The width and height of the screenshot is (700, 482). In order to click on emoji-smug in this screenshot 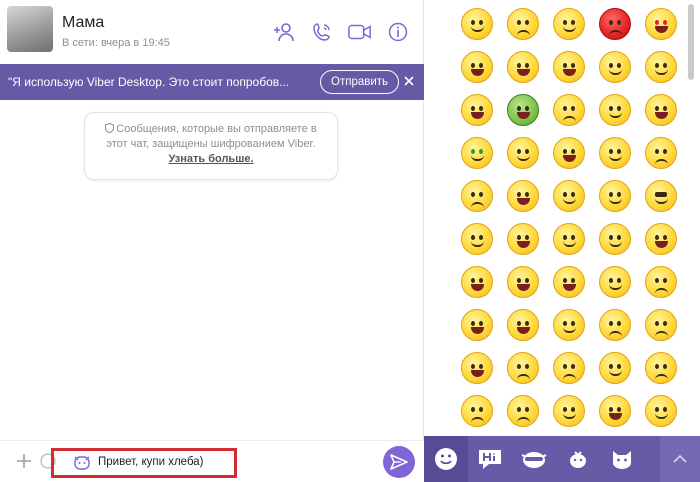, I will do `click(661, 66)`.